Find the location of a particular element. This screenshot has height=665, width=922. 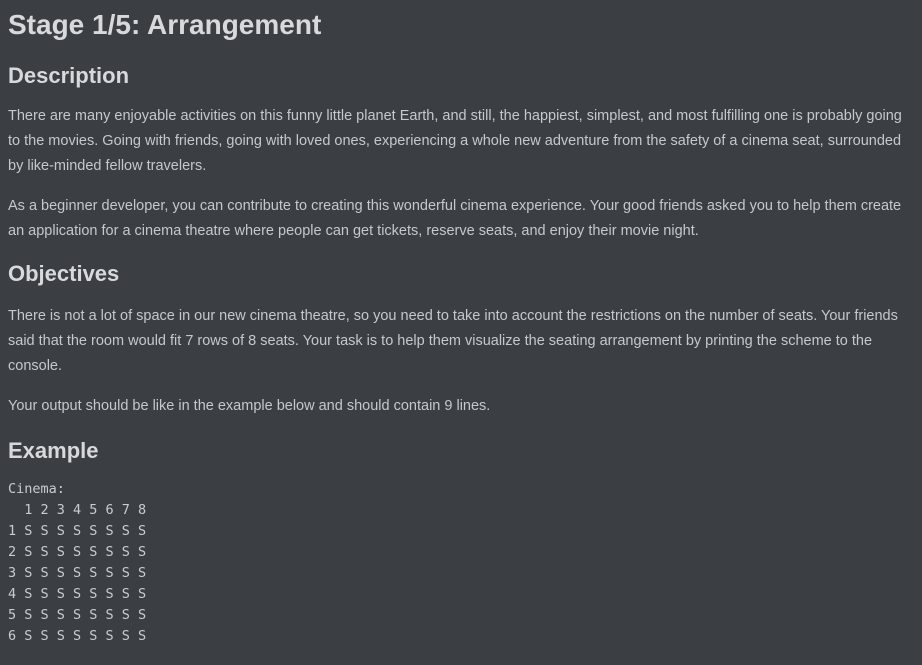

code-line: 1 2 3 4 5 6 7 8 is located at coordinates (77, 510).